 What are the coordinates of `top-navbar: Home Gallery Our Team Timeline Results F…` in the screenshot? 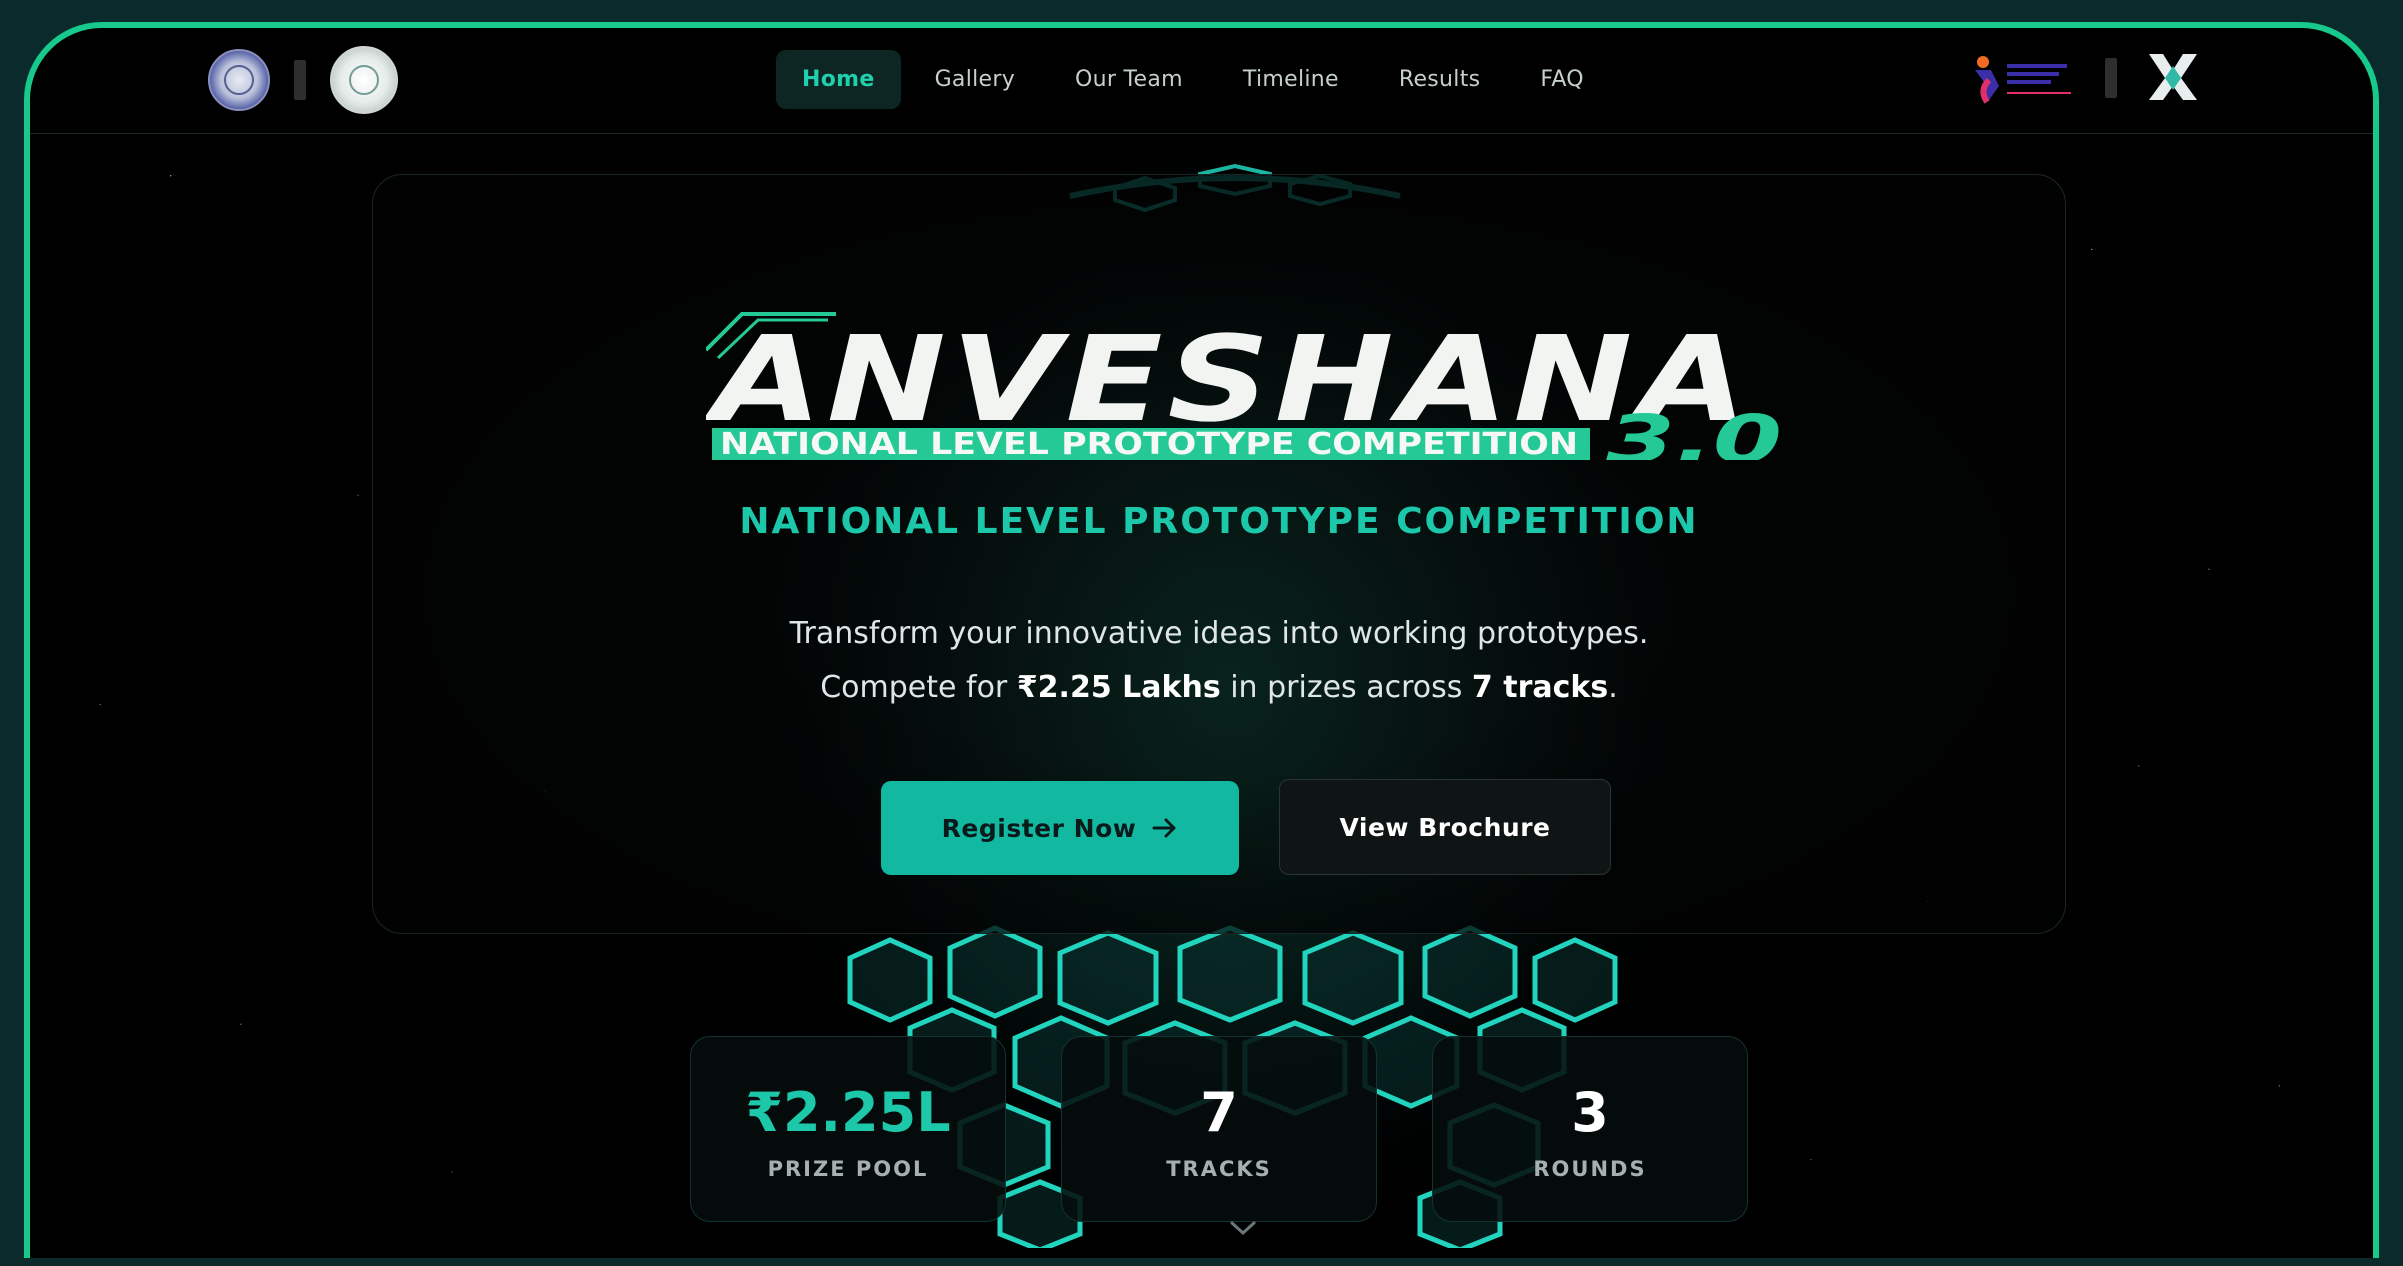 It's located at (1201, 81).